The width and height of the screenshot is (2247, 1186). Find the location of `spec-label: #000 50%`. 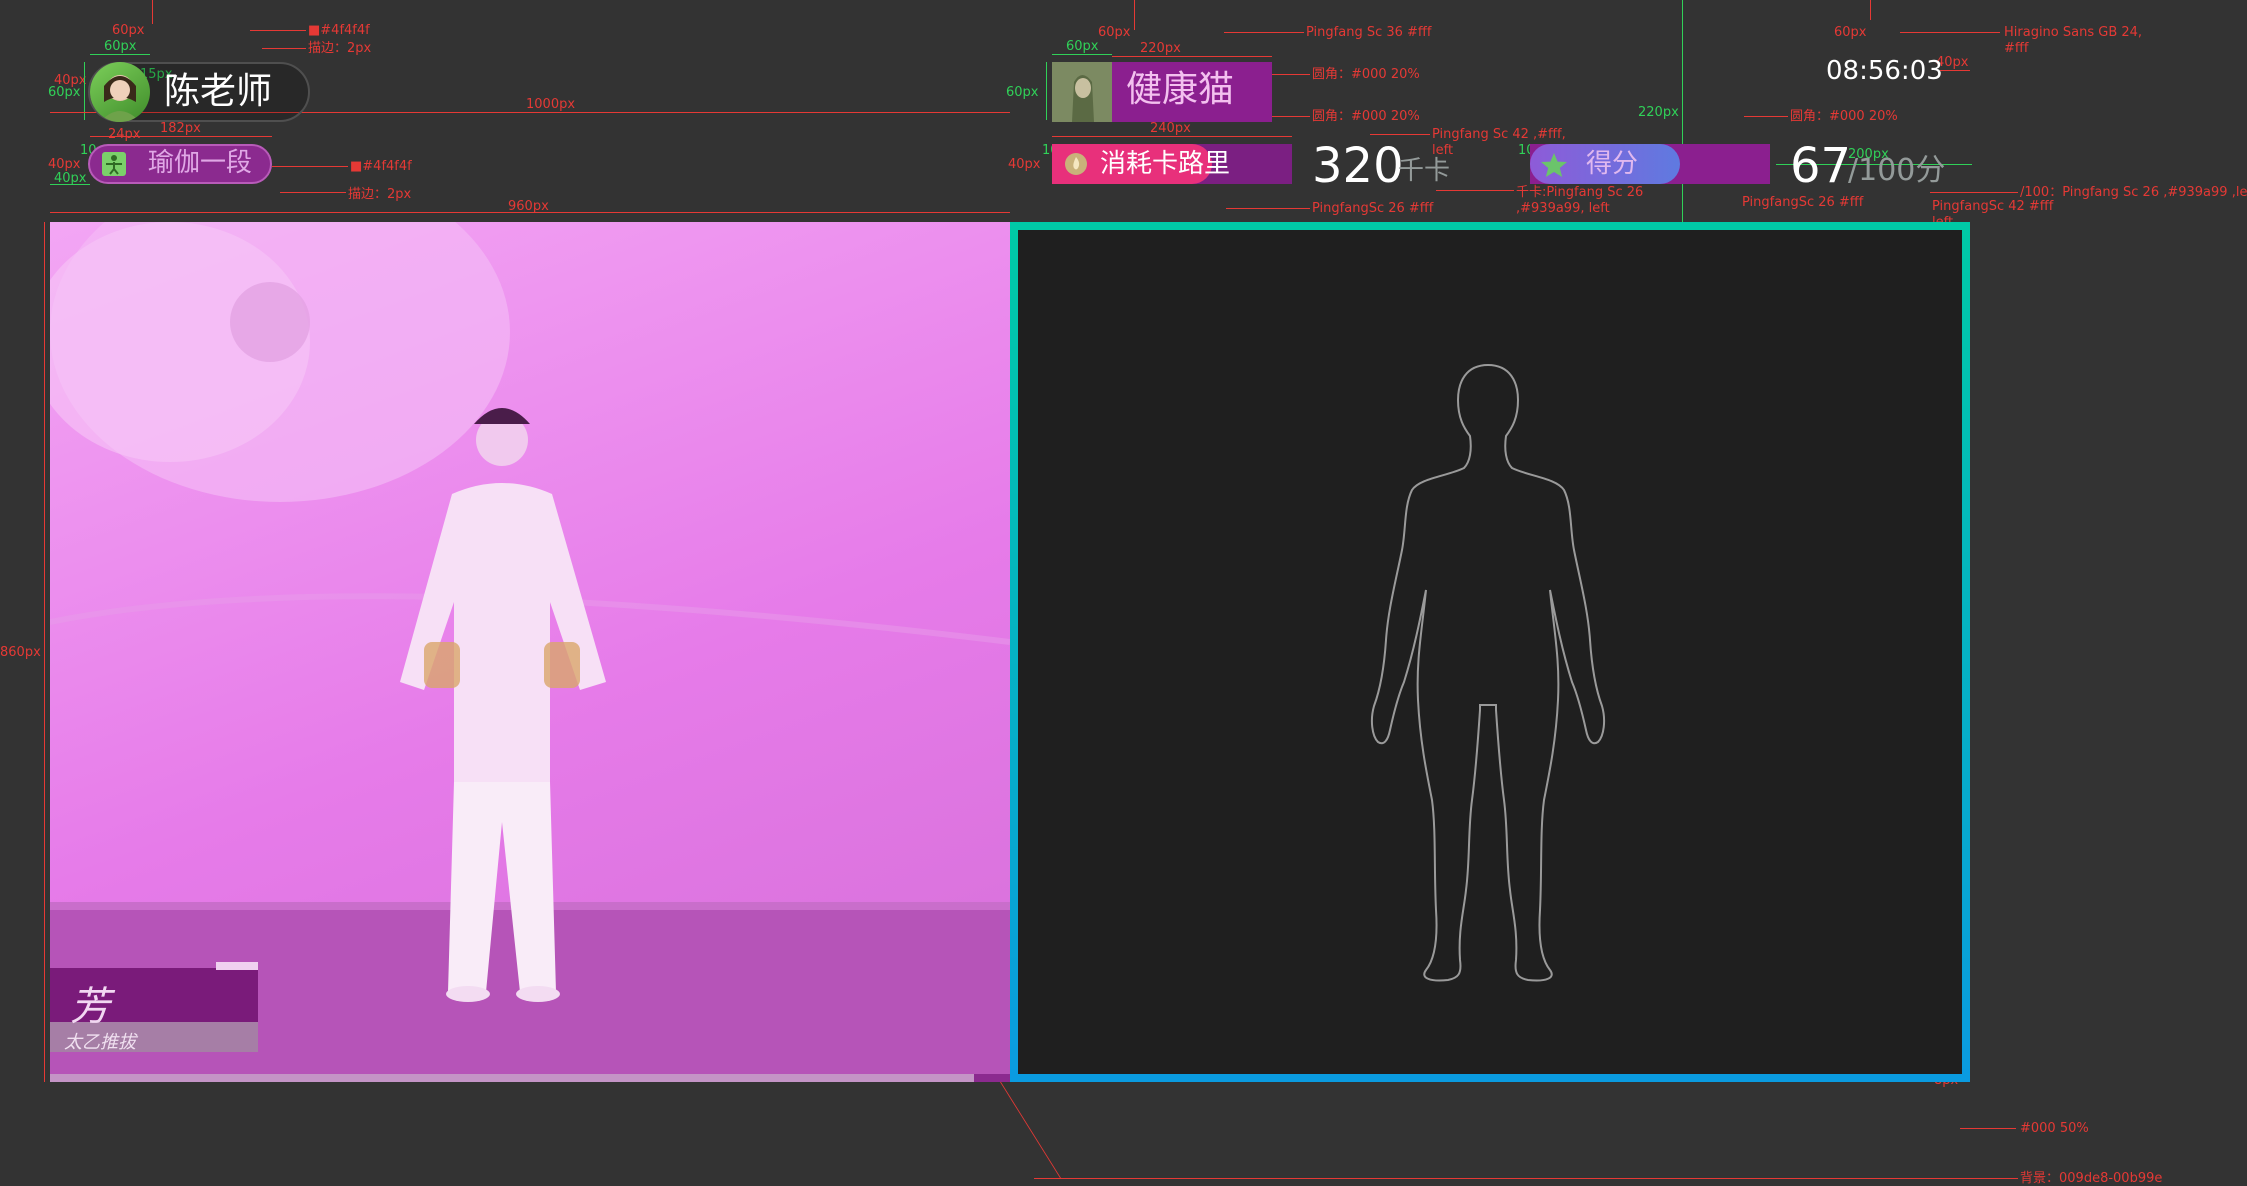

spec-label: #000 50% is located at coordinates (2054, 1128).